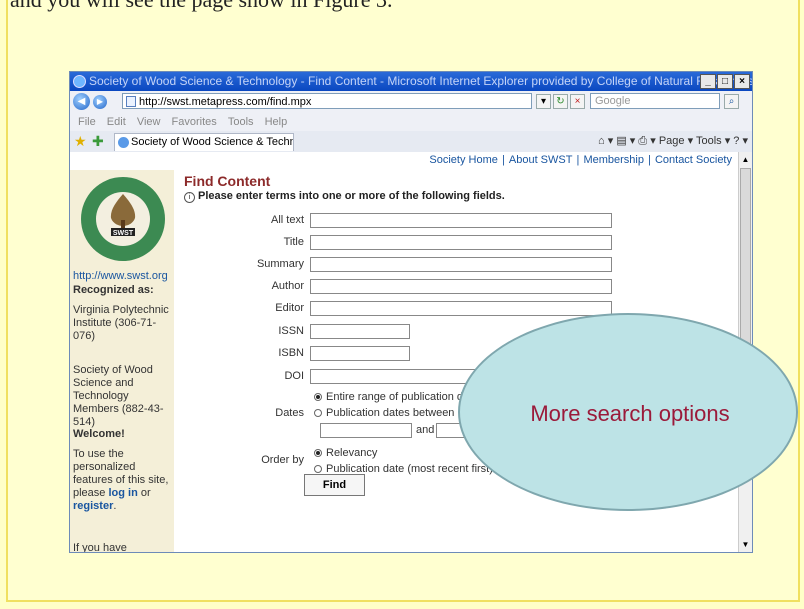 The image size is (804, 609). Describe the element at coordinates (282, 460) in the screenshot. I see `label-order-by: Order by` at that location.